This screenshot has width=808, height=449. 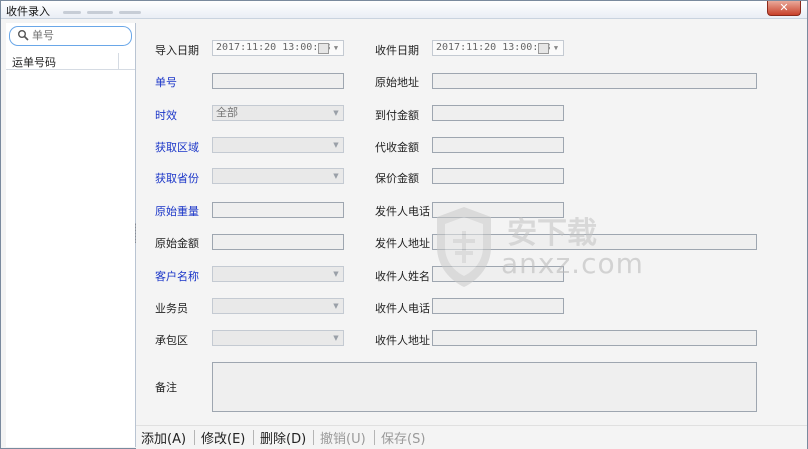 What do you see at coordinates (572, 263) in the screenshot?
I see `watermark-text: anxz.com` at bounding box center [572, 263].